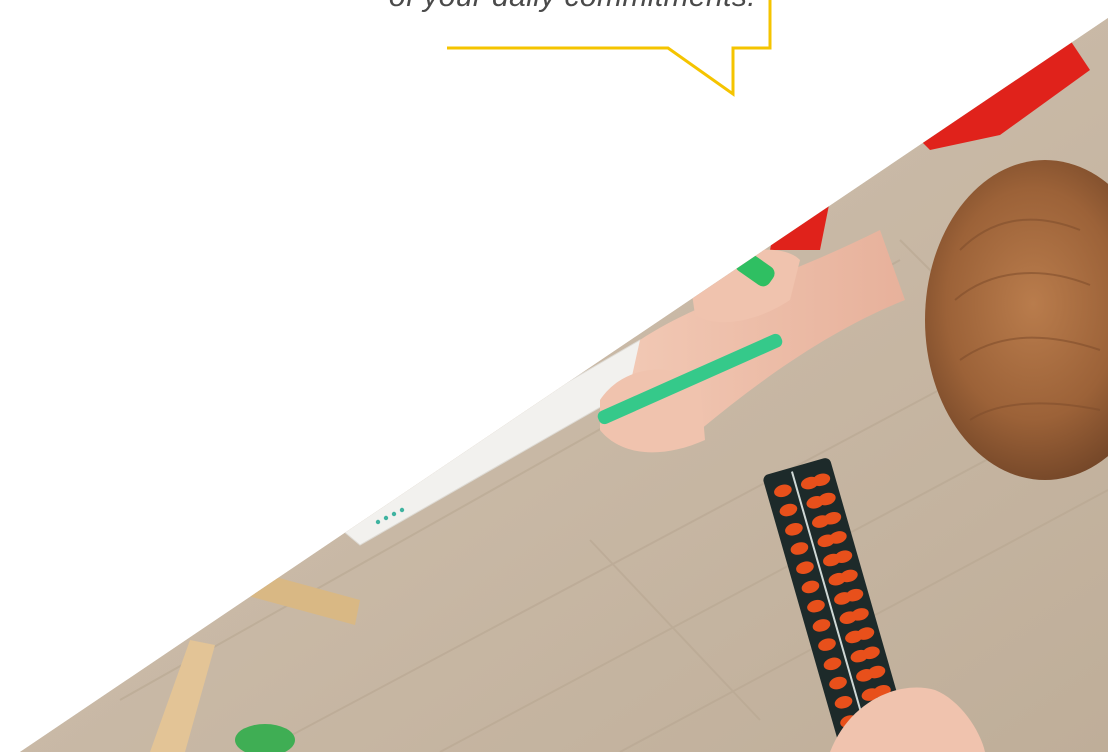 This screenshot has height=752, width=1108. Describe the element at coordinates (800, 225) in the screenshot. I see `red-sleeve` at that location.